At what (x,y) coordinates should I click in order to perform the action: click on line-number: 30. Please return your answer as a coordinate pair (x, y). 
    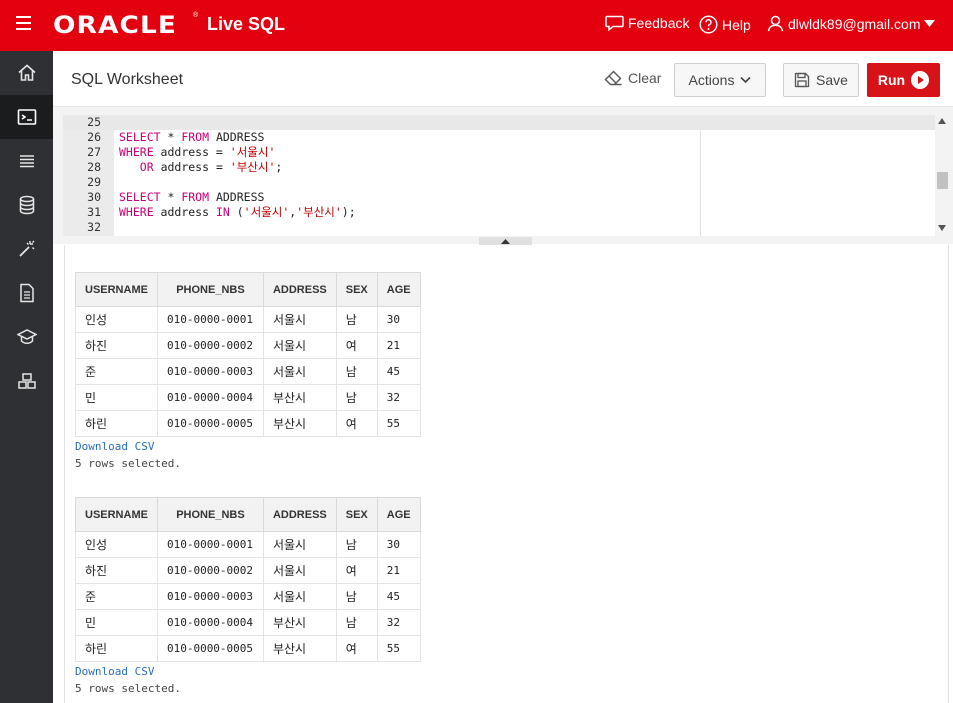
    Looking at the image, I should click on (94, 197).